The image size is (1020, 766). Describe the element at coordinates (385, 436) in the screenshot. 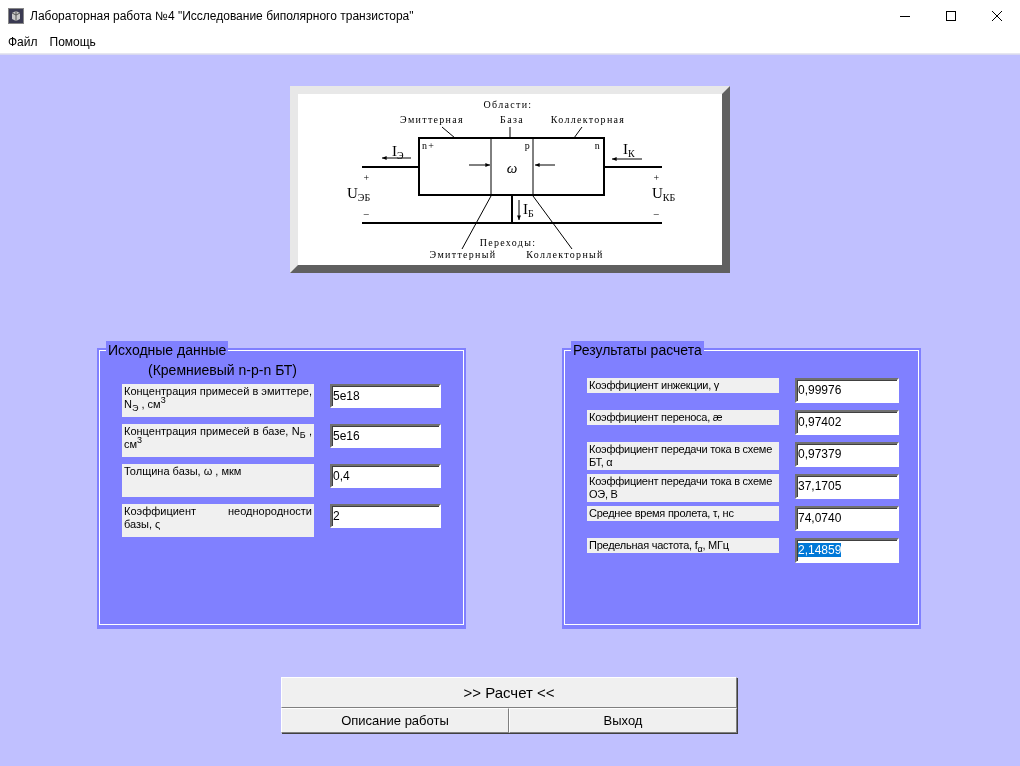

I see `input-field: 5e16` at that location.